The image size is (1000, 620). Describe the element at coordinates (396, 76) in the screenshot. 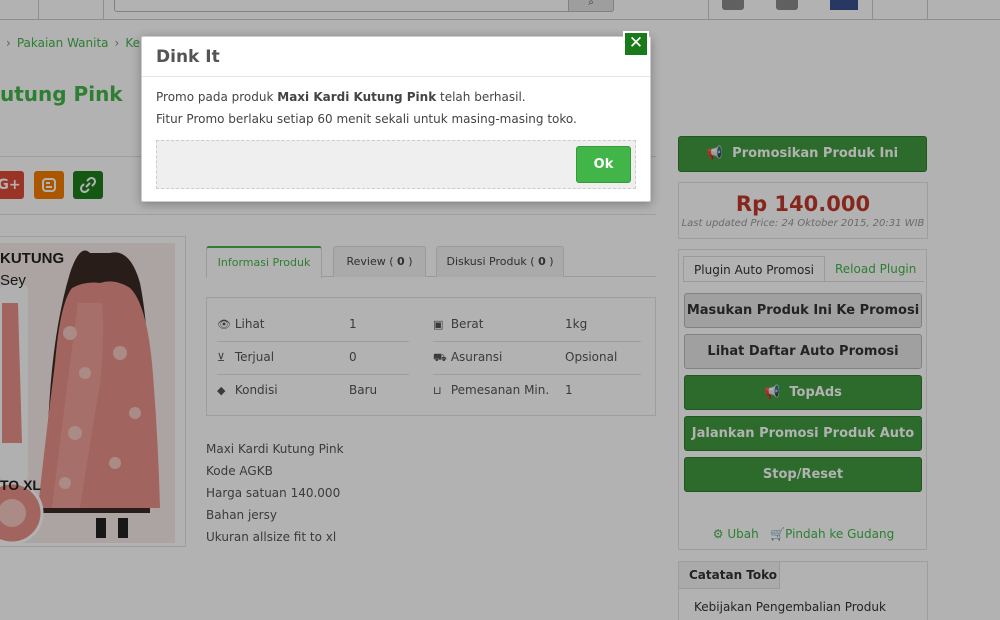

I see `divider` at that location.